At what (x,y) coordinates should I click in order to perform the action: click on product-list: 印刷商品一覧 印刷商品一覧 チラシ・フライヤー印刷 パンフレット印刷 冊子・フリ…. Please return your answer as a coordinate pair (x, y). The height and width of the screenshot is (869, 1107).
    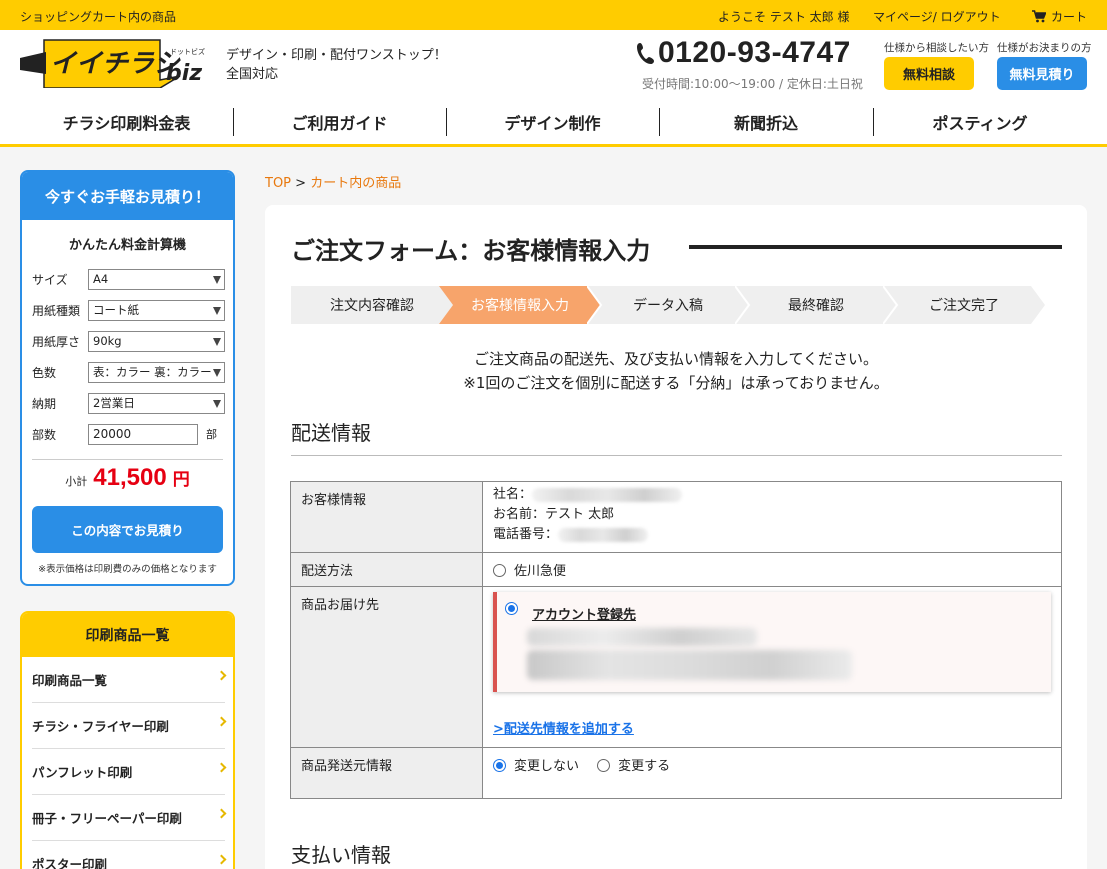
    Looking at the image, I should click on (127, 740).